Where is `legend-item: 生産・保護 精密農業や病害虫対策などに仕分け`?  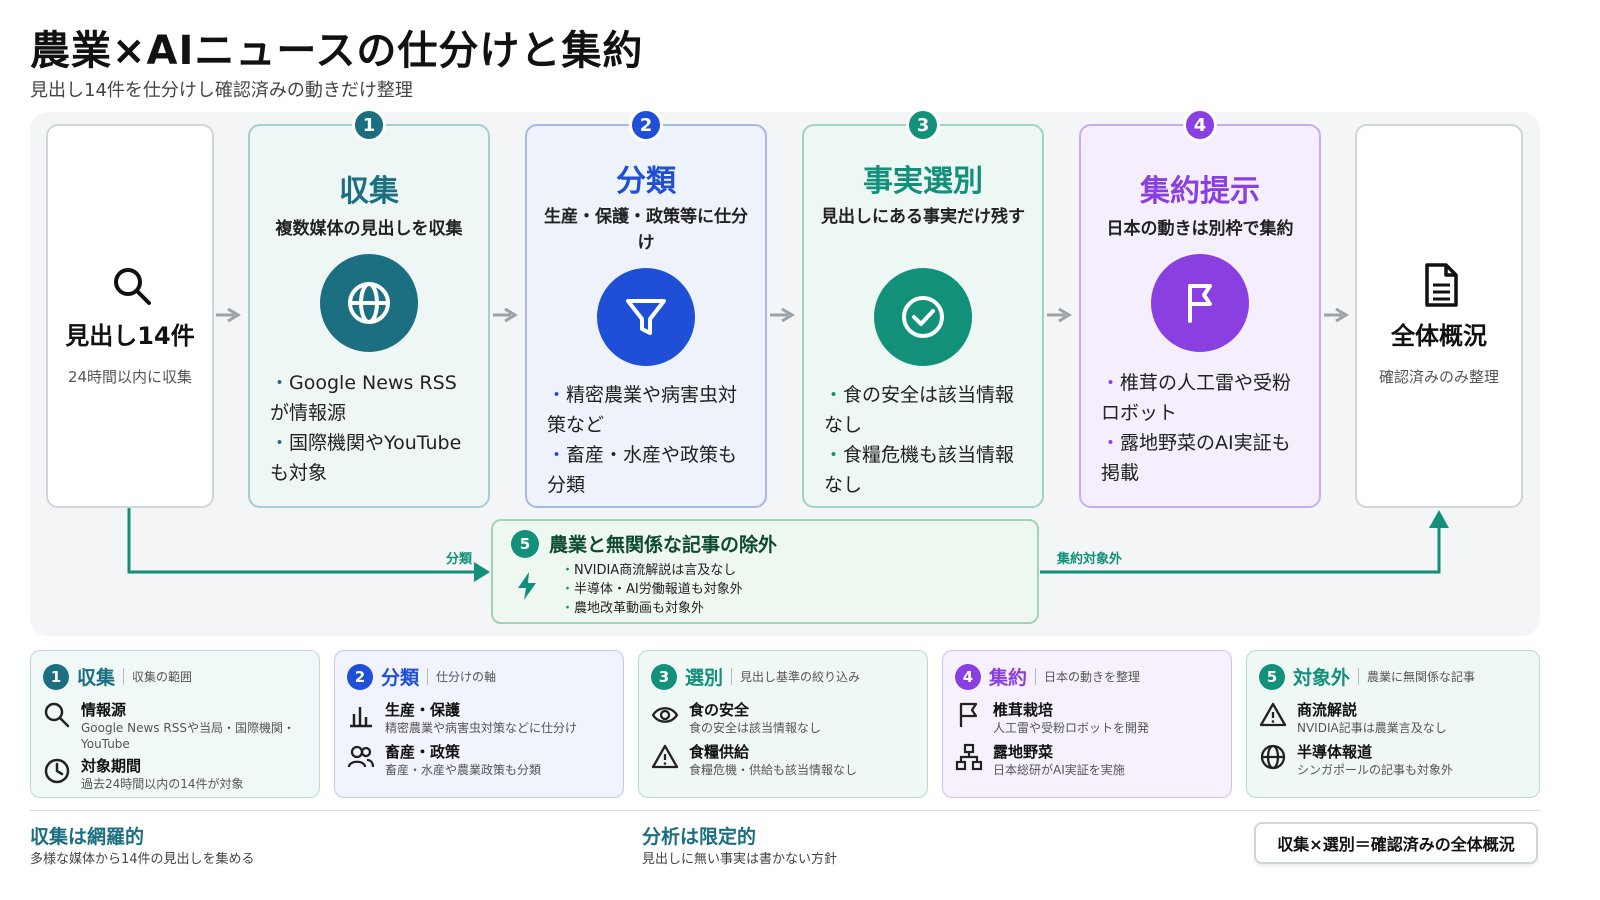 legend-item: 生産・保護 精密農業や病害虫対策などに仕分け is located at coordinates (481, 717).